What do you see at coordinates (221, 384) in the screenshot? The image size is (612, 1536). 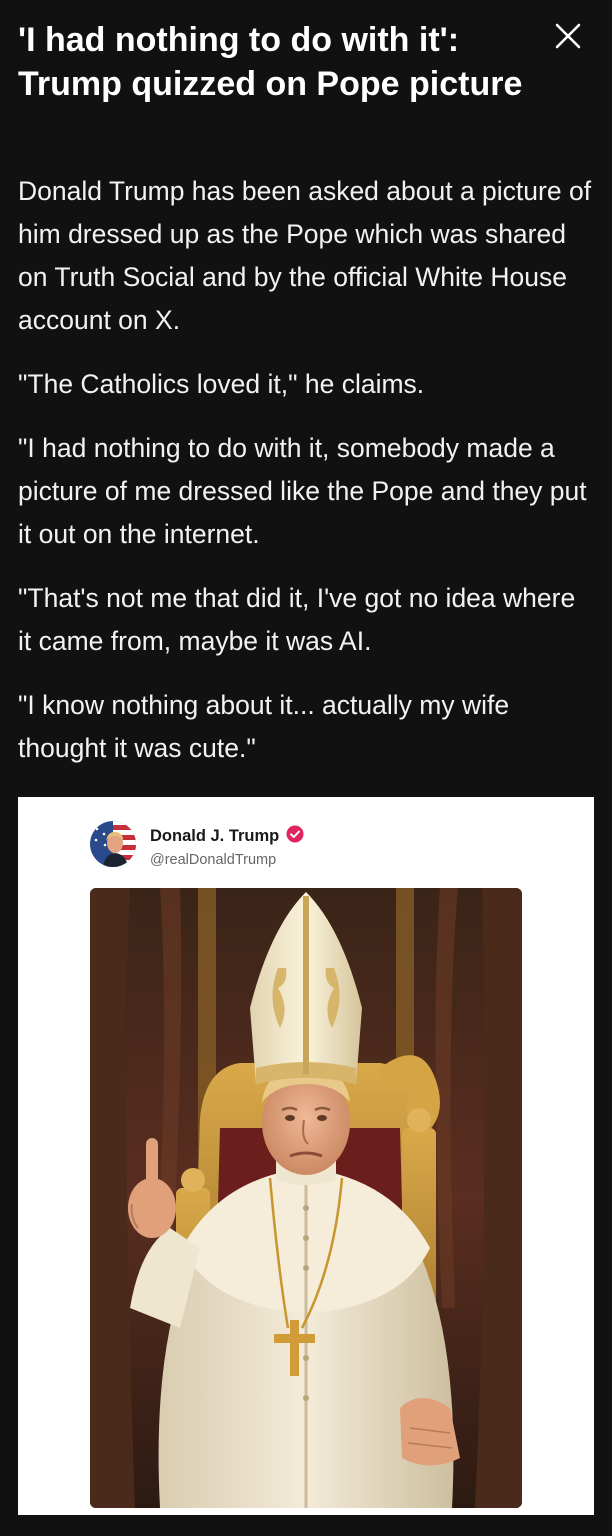 I see `article-paragraph: "The Catholics loved it," he claims.` at bounding box center [221, 384].